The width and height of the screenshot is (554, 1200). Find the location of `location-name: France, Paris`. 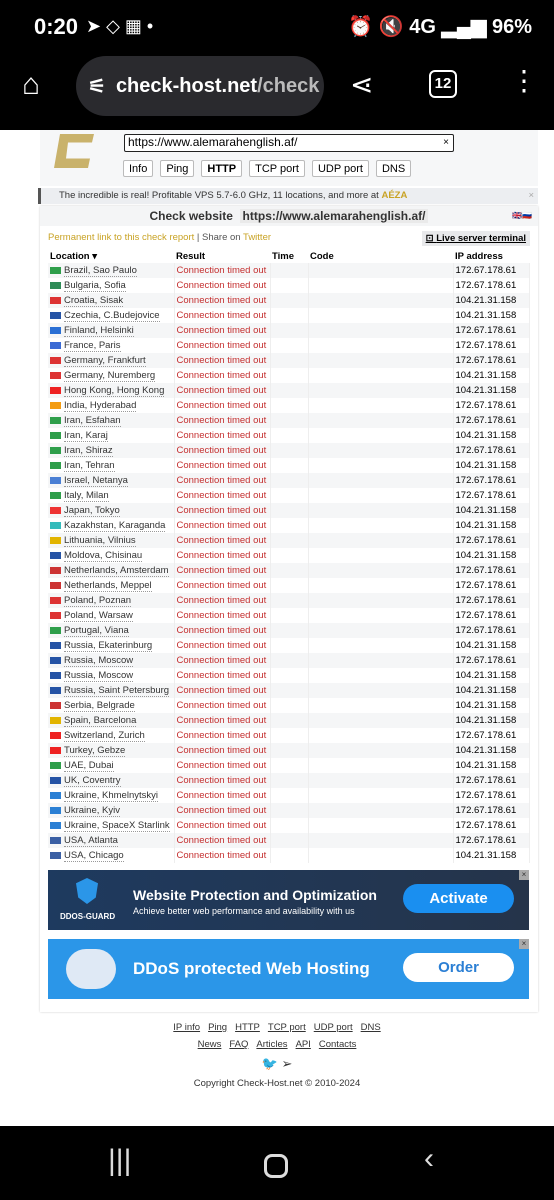

location-name: France, Paris is located at coordinates (92, 346).